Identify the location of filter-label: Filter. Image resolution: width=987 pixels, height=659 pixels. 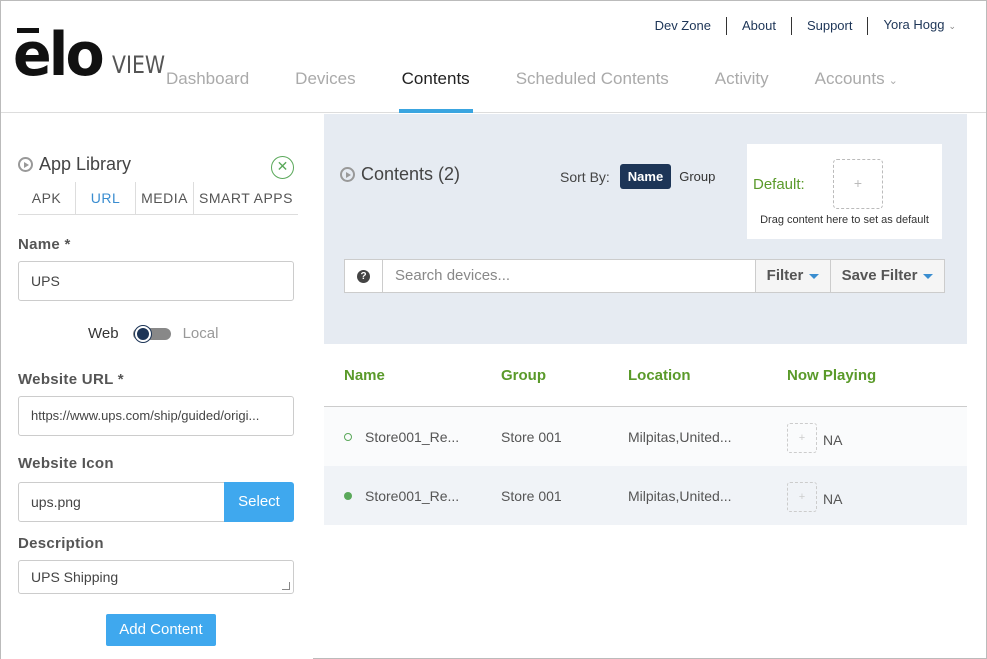
(785, 275).